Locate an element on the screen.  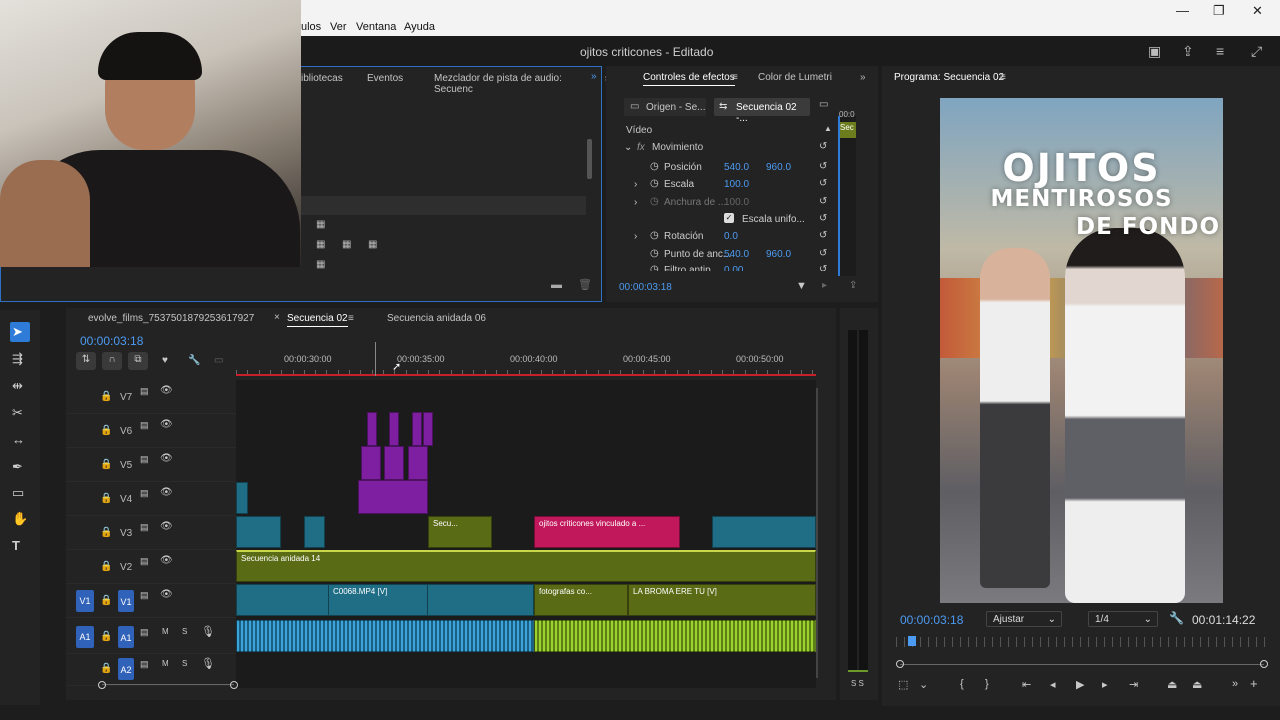
track-target: A2 is located at coordinates (126, 669).